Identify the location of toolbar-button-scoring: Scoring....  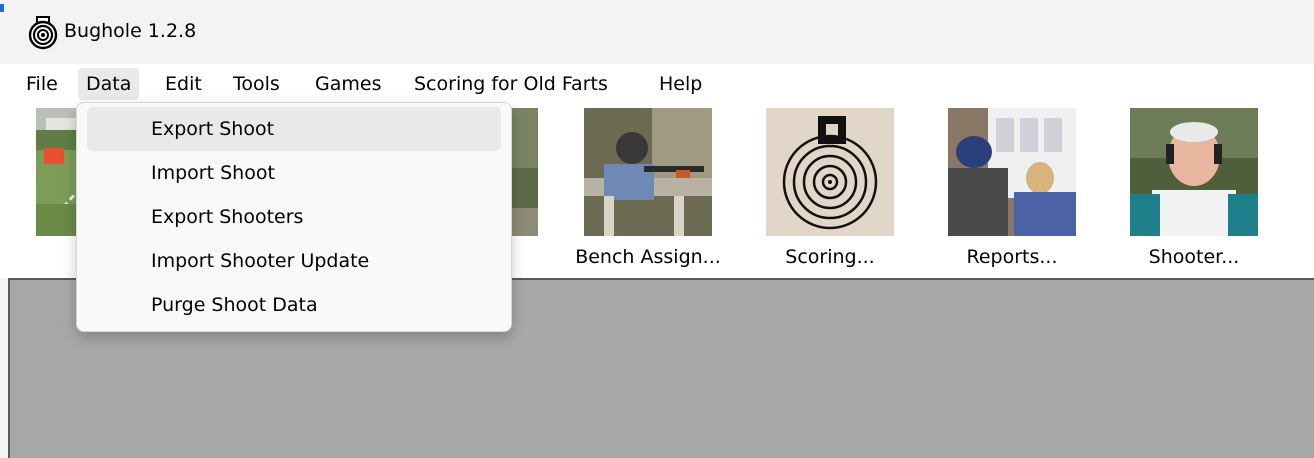
(830, 191).